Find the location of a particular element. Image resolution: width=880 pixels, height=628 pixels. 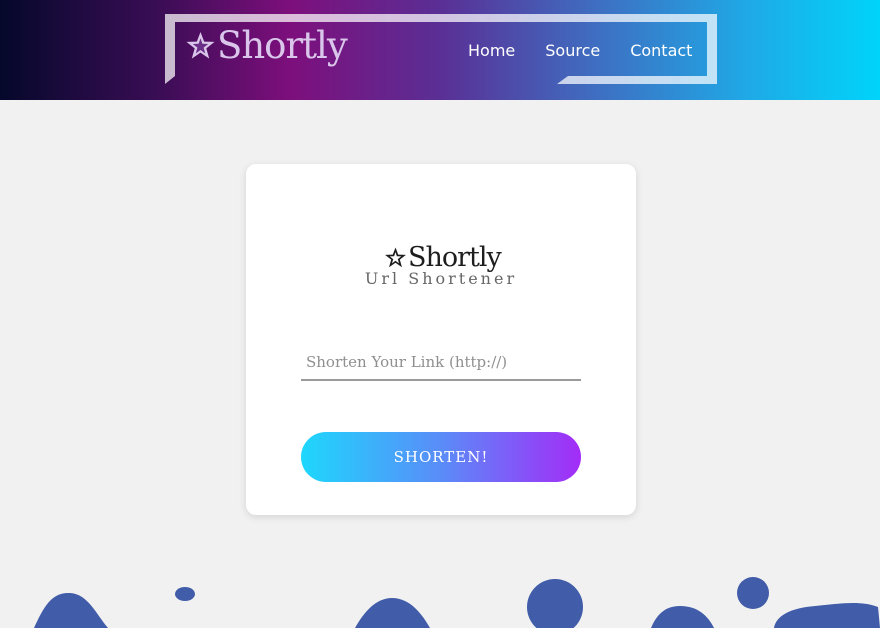

url-input is located at coordinates (441, 362).